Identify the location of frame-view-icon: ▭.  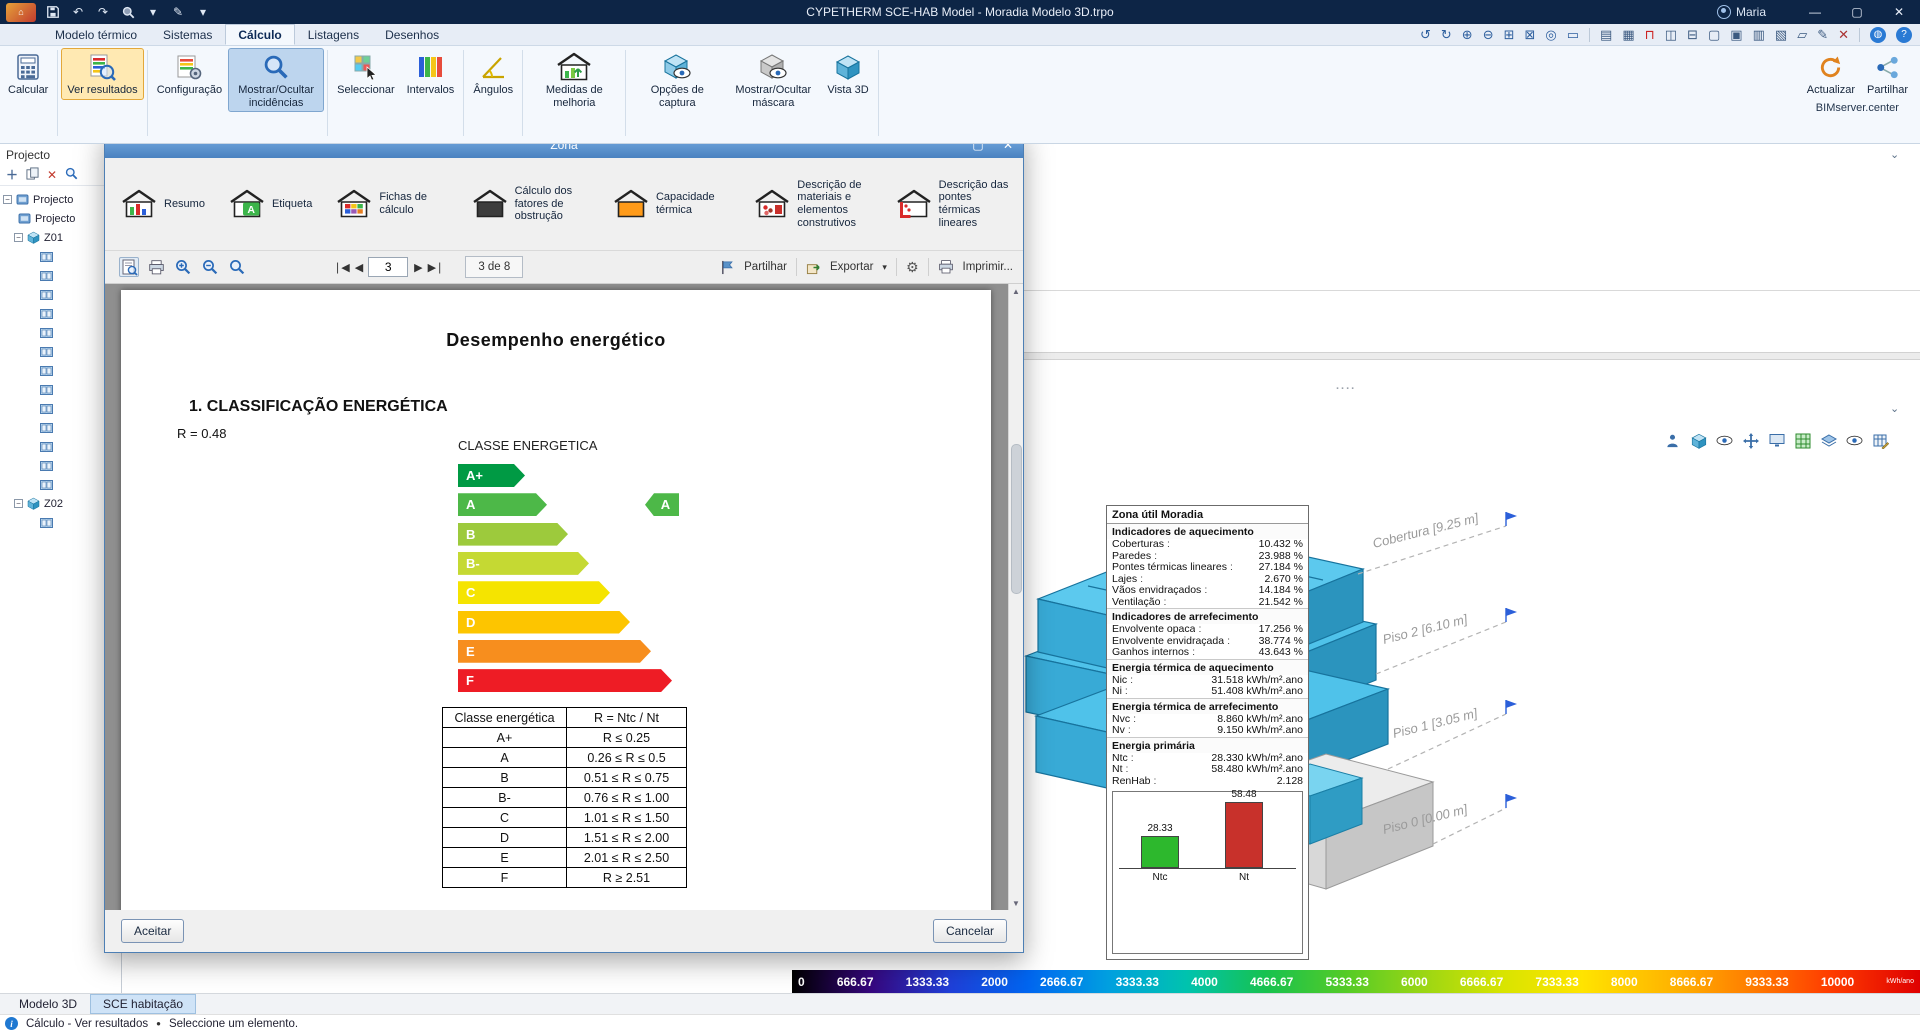
(1573, 34).